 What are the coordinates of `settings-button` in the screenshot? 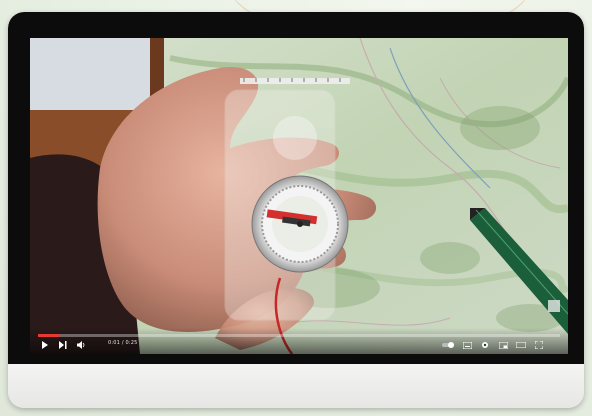 It's located at (485, 345).